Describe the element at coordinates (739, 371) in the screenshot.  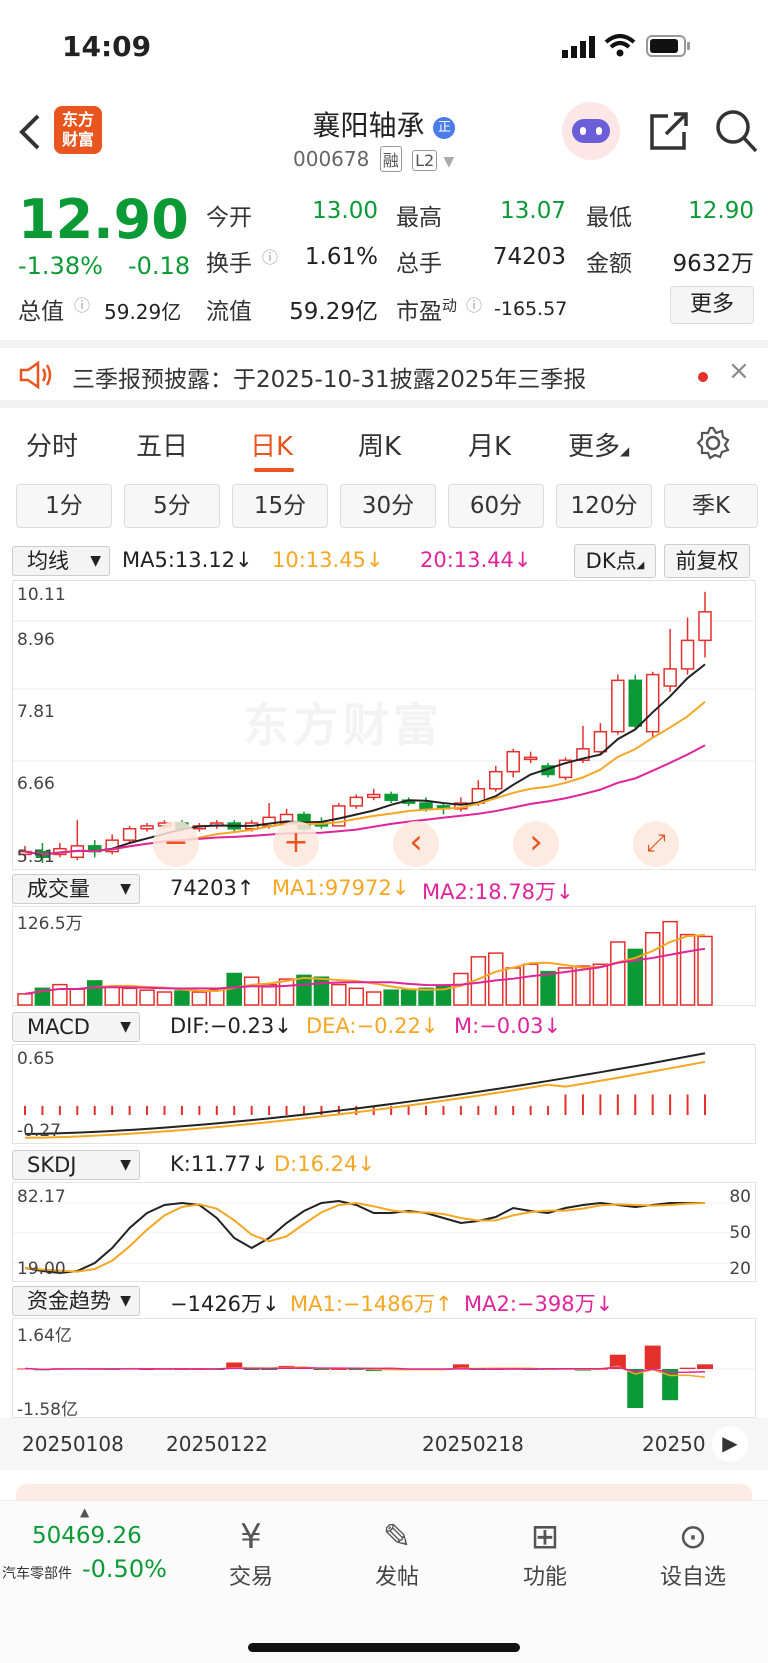
I see `close-icon: ×` at that location.